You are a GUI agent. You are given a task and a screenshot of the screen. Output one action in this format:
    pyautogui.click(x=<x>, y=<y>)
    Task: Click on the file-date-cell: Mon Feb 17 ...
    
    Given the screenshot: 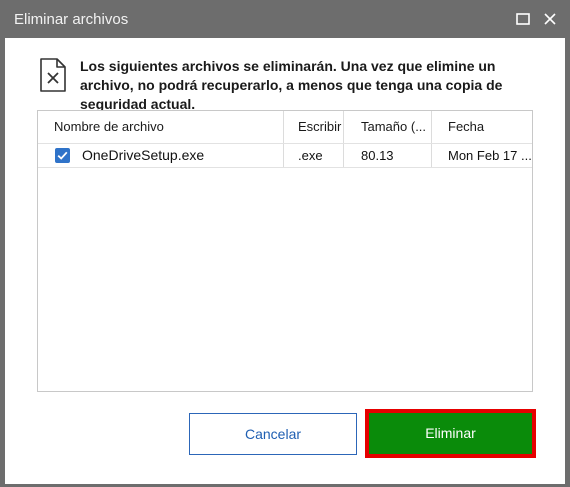 What is the action you would take?
    pyautogui.click(x=490, y=155)
    